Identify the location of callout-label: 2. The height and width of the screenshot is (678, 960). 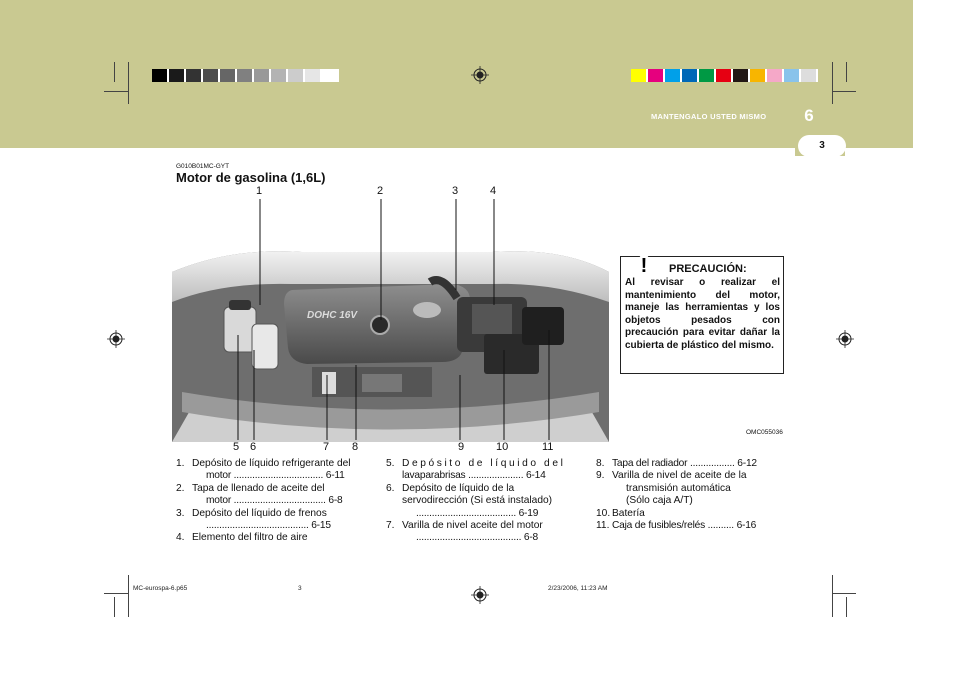
(380, 191).